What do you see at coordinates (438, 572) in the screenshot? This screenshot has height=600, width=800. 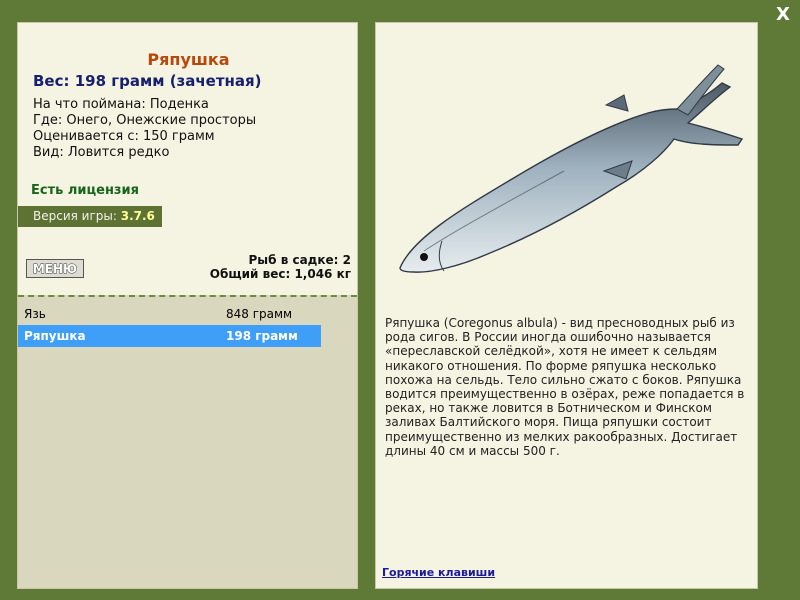 I see `hotkeys-link: Горячие клавиши` at bounding box center [438, 572].